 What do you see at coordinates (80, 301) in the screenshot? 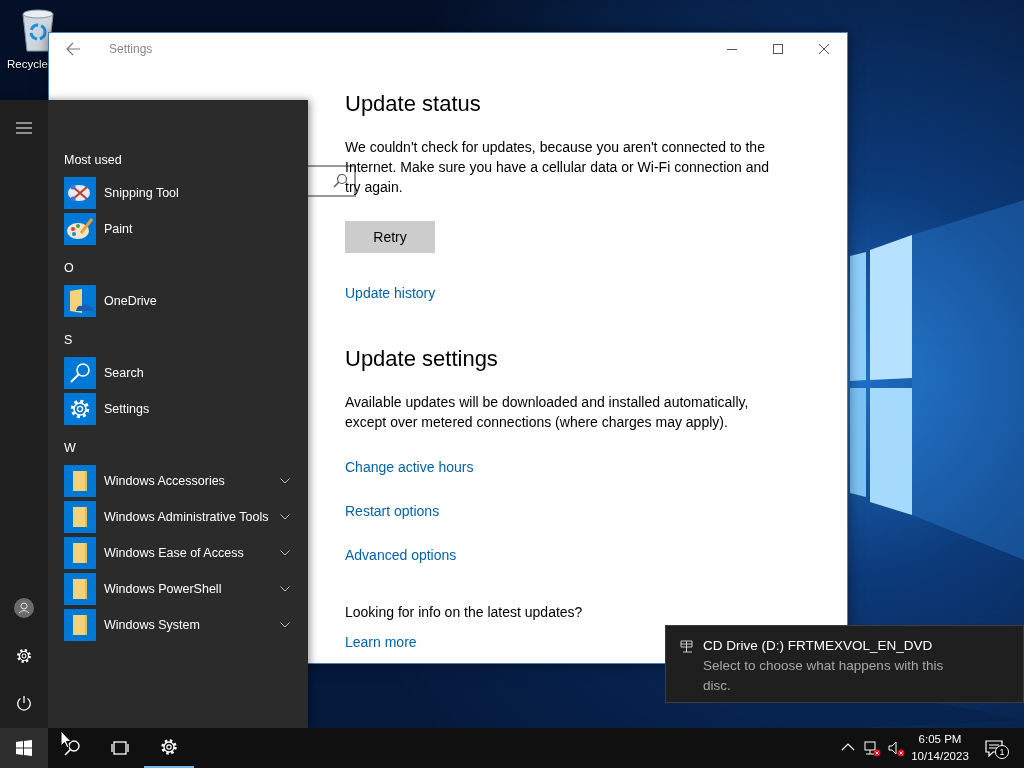
I see `folder-cloud-icon` at bounding box center [80, 301].